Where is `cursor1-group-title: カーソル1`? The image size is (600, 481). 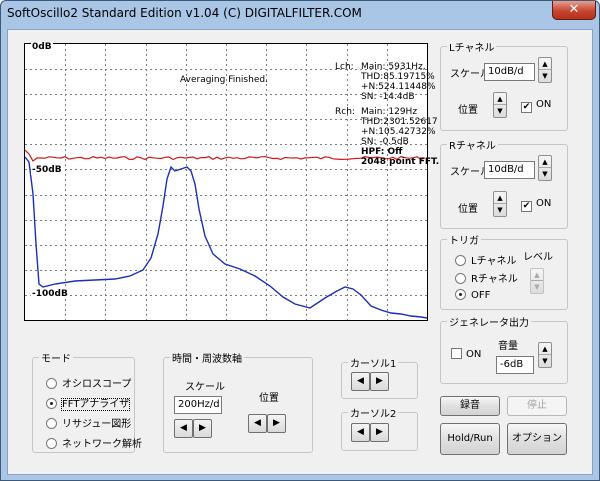
cursor1-group-title: カーソル1 is located at coordinates (373, 364).